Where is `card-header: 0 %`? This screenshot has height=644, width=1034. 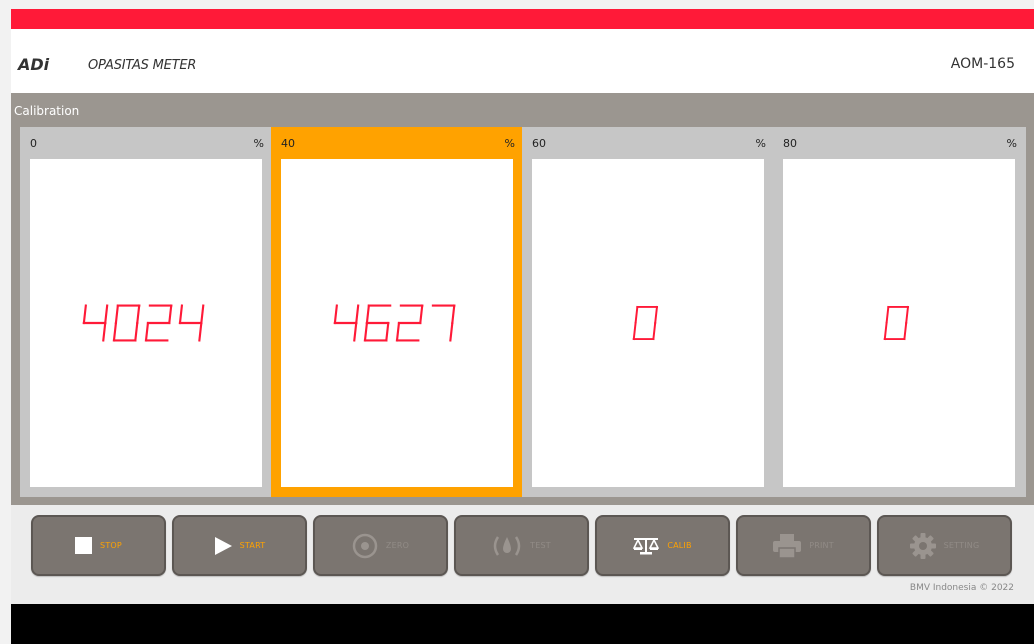
card-header: 0 % is located at coordinates (146, 143).